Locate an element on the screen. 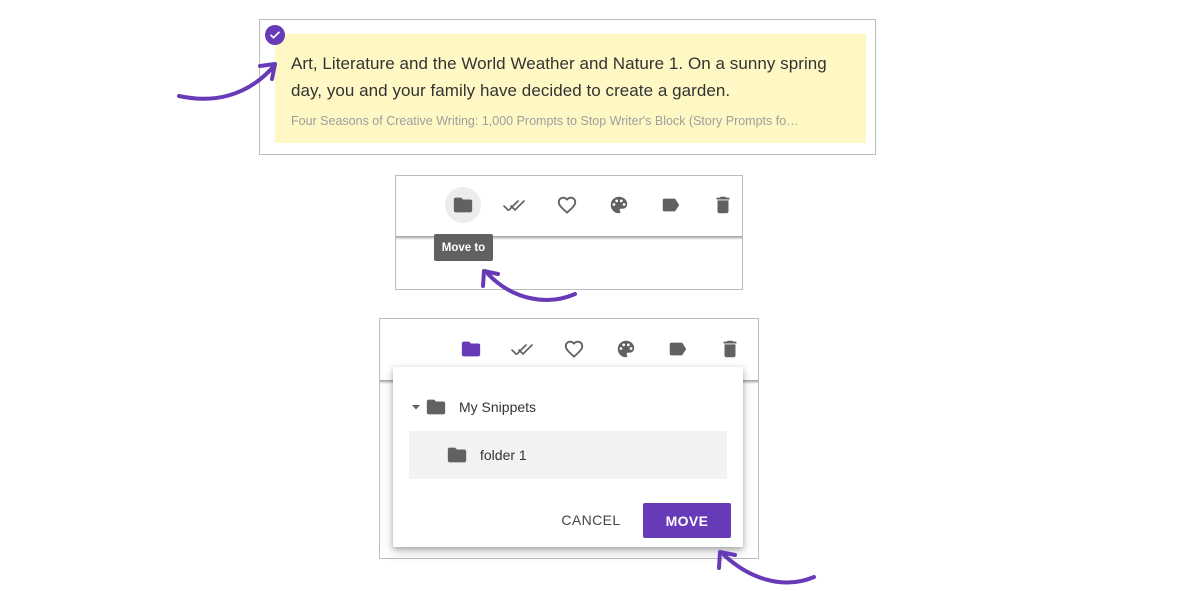 The image size is (1181, 591). move-to-button is located at coordinates (463, 205).